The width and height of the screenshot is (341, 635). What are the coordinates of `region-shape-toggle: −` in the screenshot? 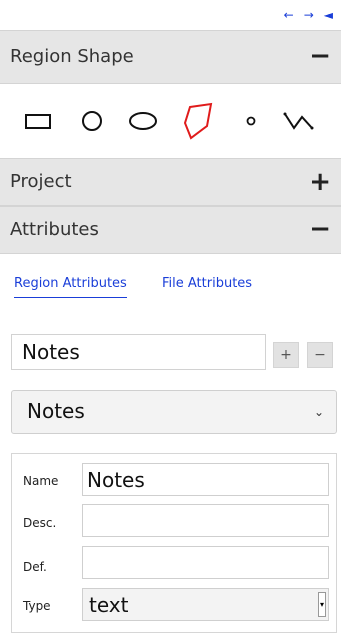 It's located at (320, 56).